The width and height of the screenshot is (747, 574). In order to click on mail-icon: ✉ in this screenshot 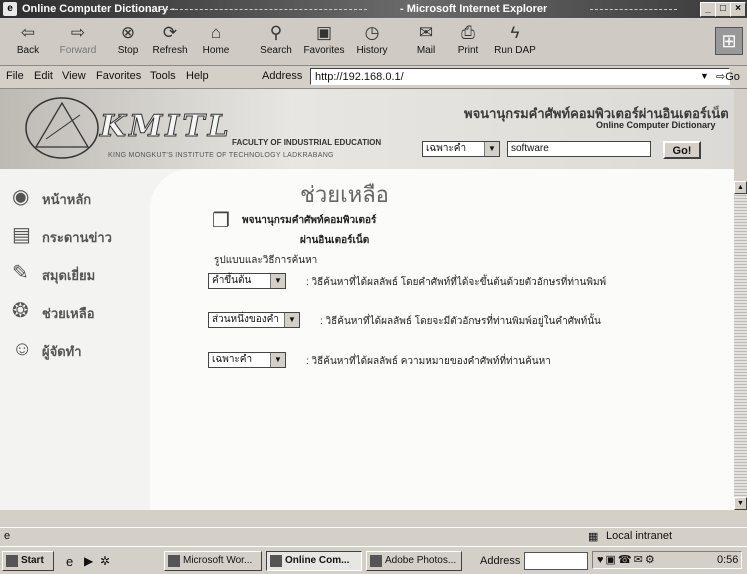, I will do `click(426, 32)`.